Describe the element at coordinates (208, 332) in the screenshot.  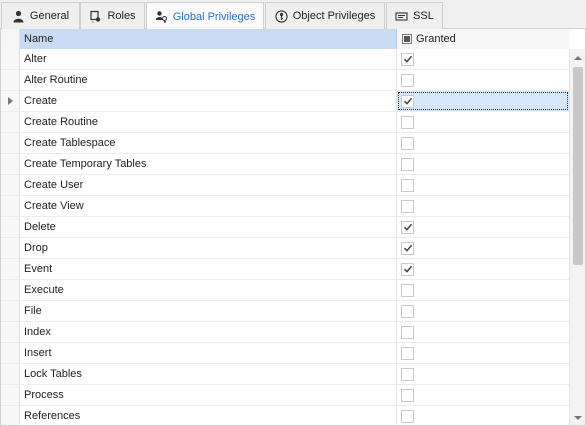
I see `privilege-name-cell: Index` at that location.